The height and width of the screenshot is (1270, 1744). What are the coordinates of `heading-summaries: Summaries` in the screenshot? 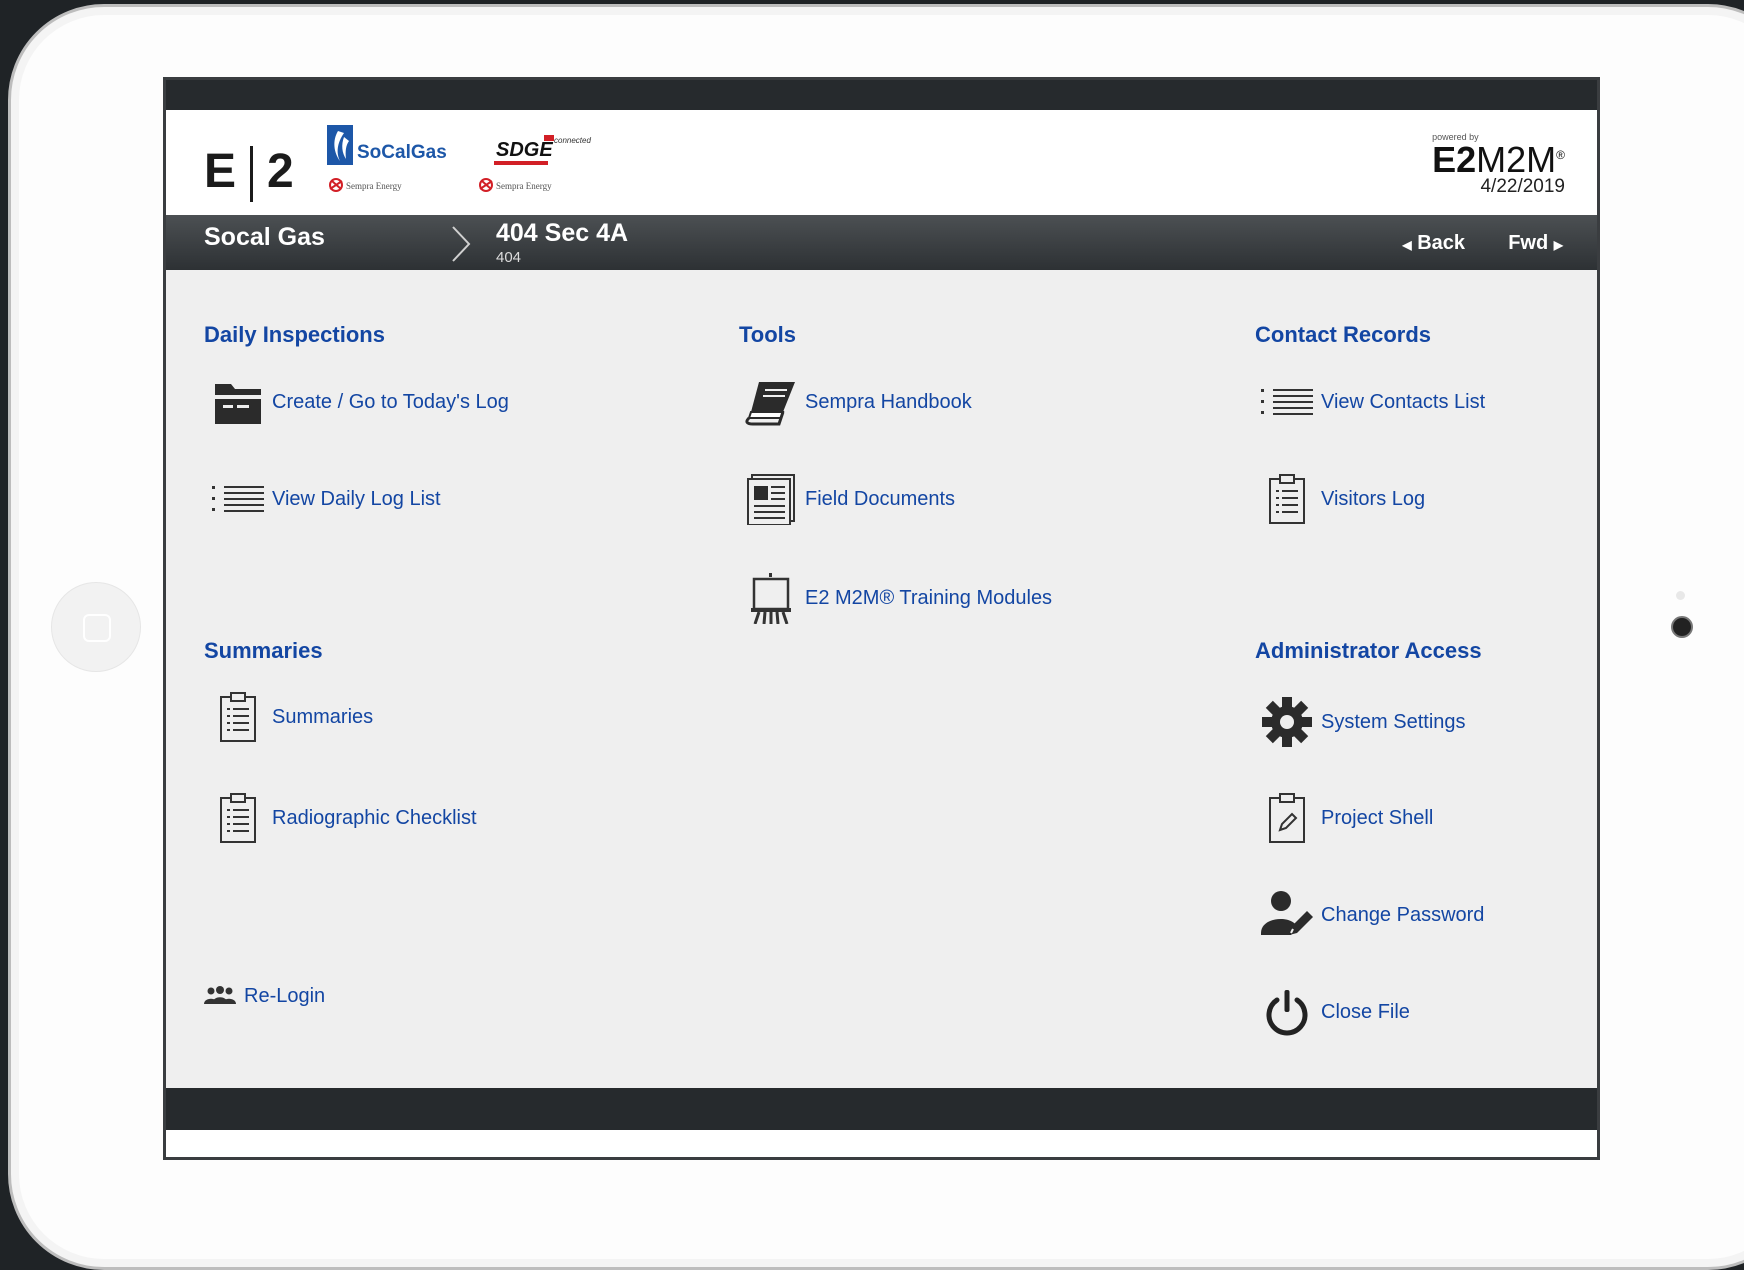 It's located at (263, 650).